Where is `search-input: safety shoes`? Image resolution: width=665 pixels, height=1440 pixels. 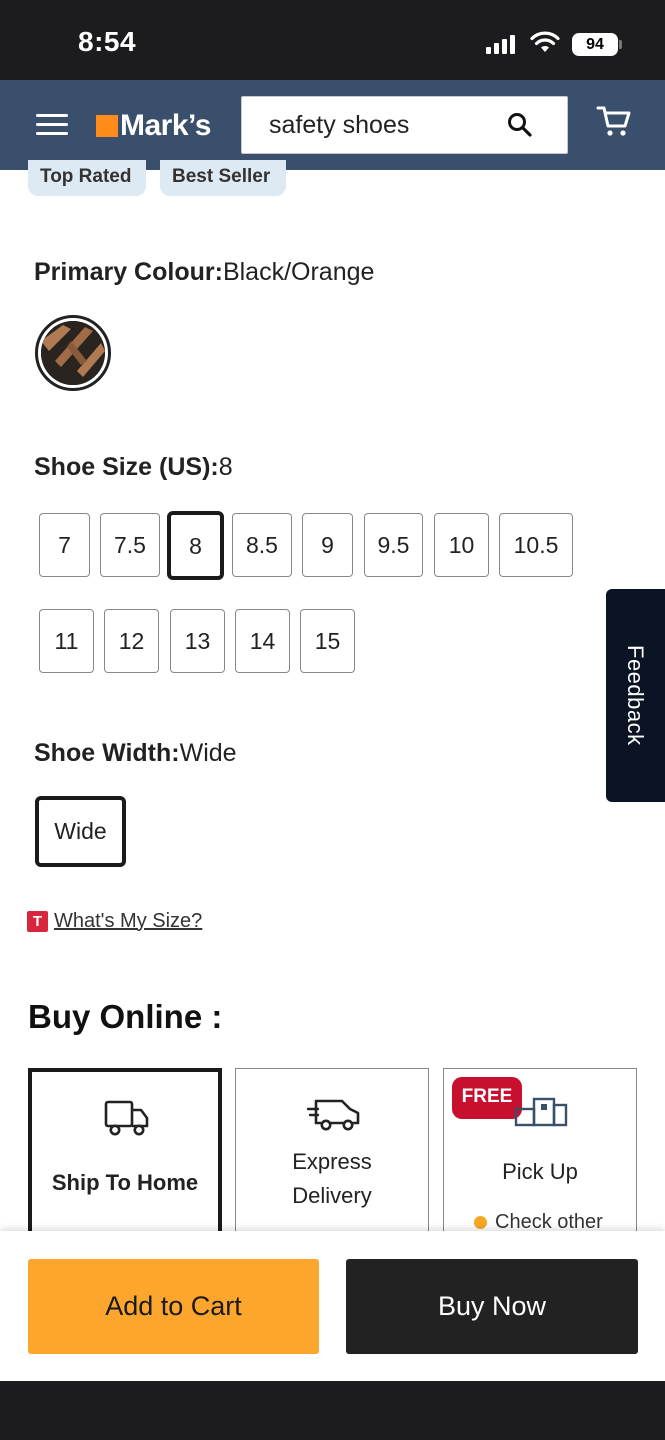
search-input: safety shoes is located at coordinates (404, 125).